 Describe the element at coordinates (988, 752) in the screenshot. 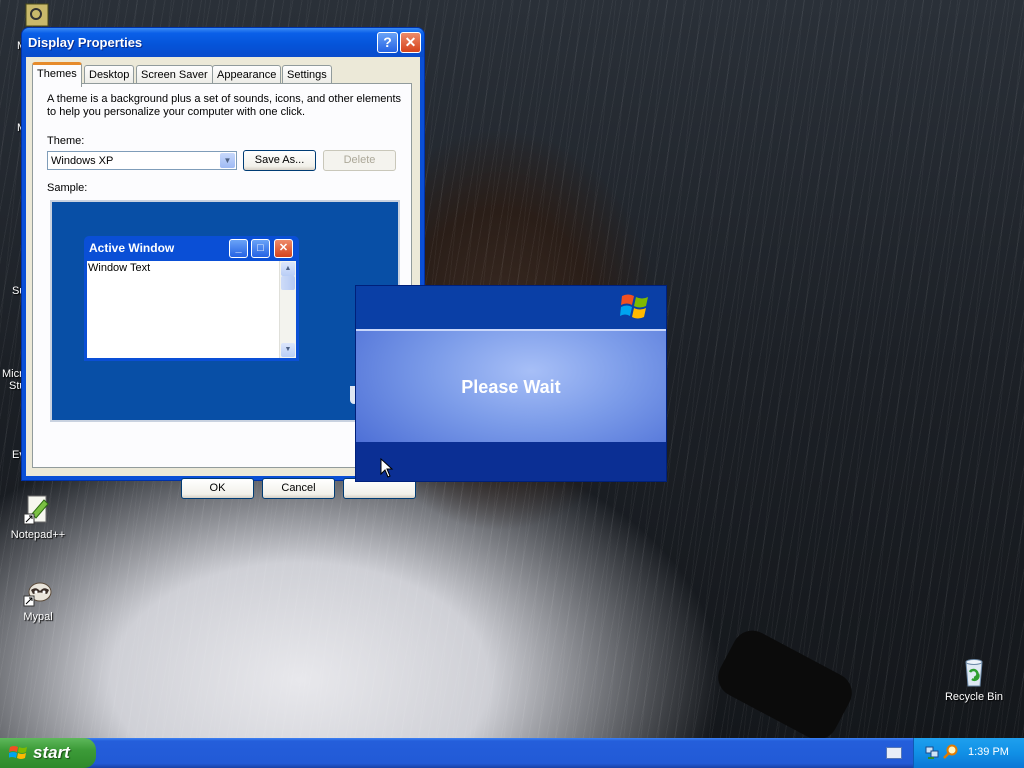

I see `clock: 1:39 PM` at that location.